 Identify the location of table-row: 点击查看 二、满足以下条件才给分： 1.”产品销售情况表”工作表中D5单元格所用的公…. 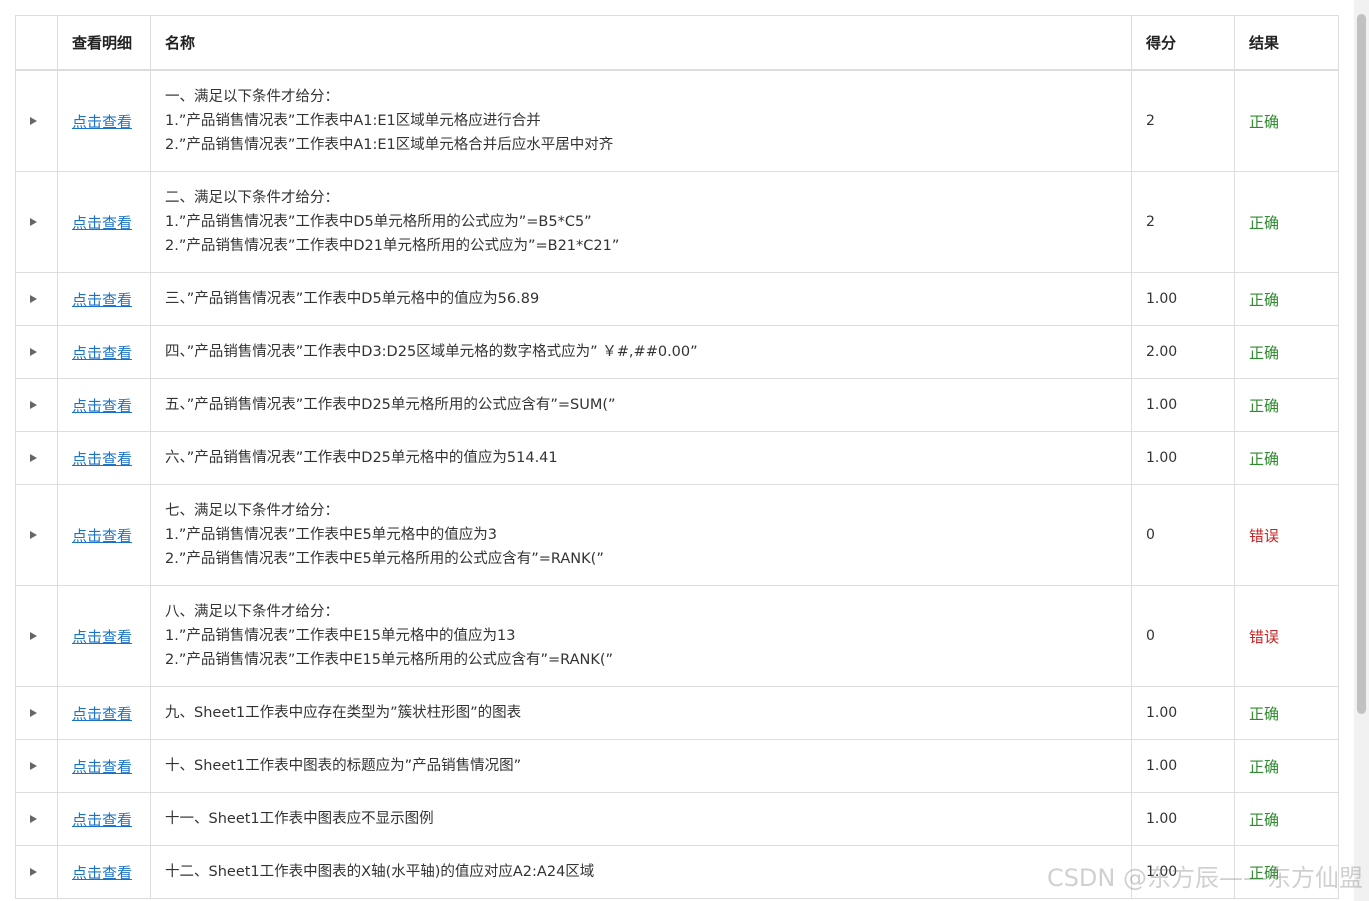
(677, 222).